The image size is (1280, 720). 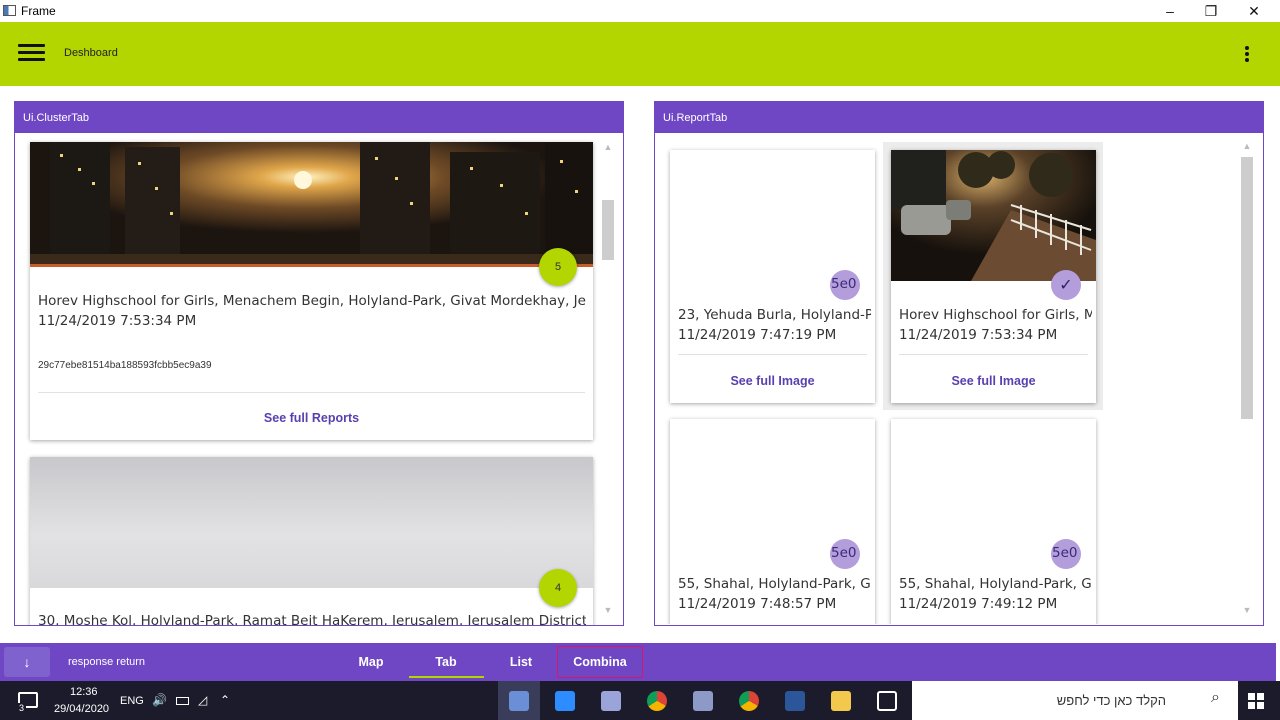 What do you see at coordinates (1215, 697) in the screenshot?
I see `search-icon: ⌕` at bounding box center [1215, 697].